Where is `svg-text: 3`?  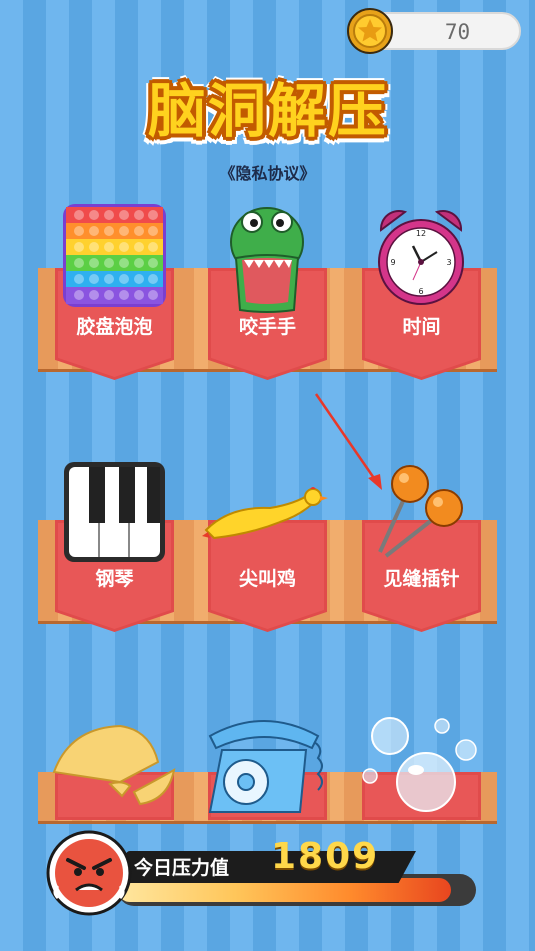 svg-text: 3 is located at coordinates (448, 262).